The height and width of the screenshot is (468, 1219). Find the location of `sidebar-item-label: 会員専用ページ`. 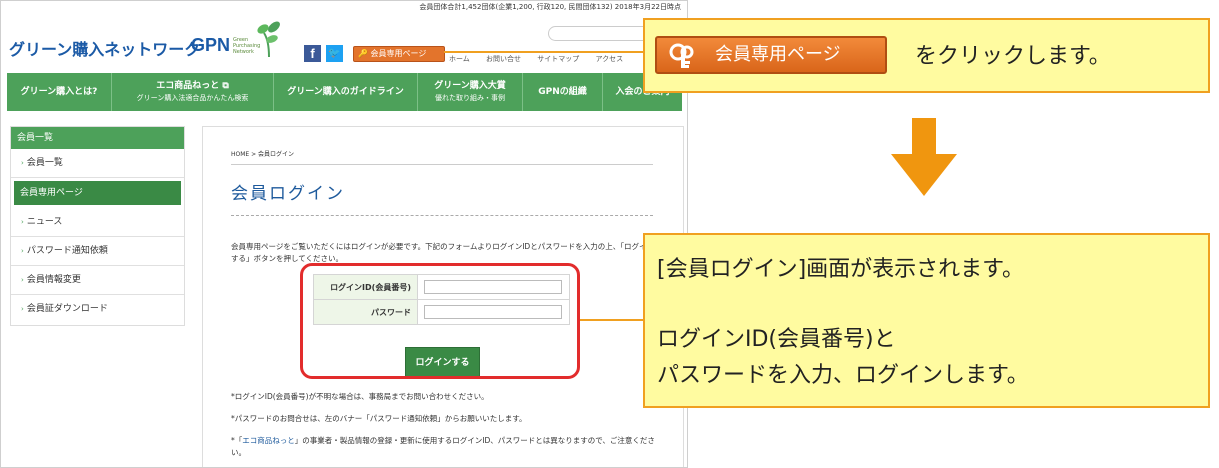

sidebar-item-label: 会員専用ページ is located at coordinates (51, 193).